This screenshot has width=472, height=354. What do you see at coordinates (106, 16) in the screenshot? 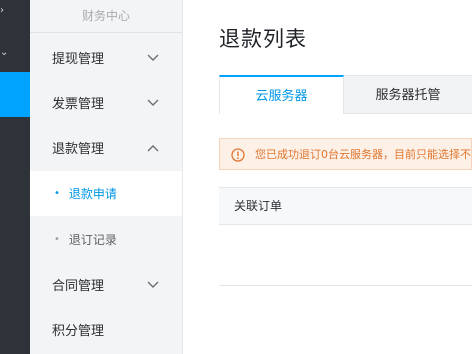
I see `sidebar-title: 财务中心` at bounding box center [106, 16].